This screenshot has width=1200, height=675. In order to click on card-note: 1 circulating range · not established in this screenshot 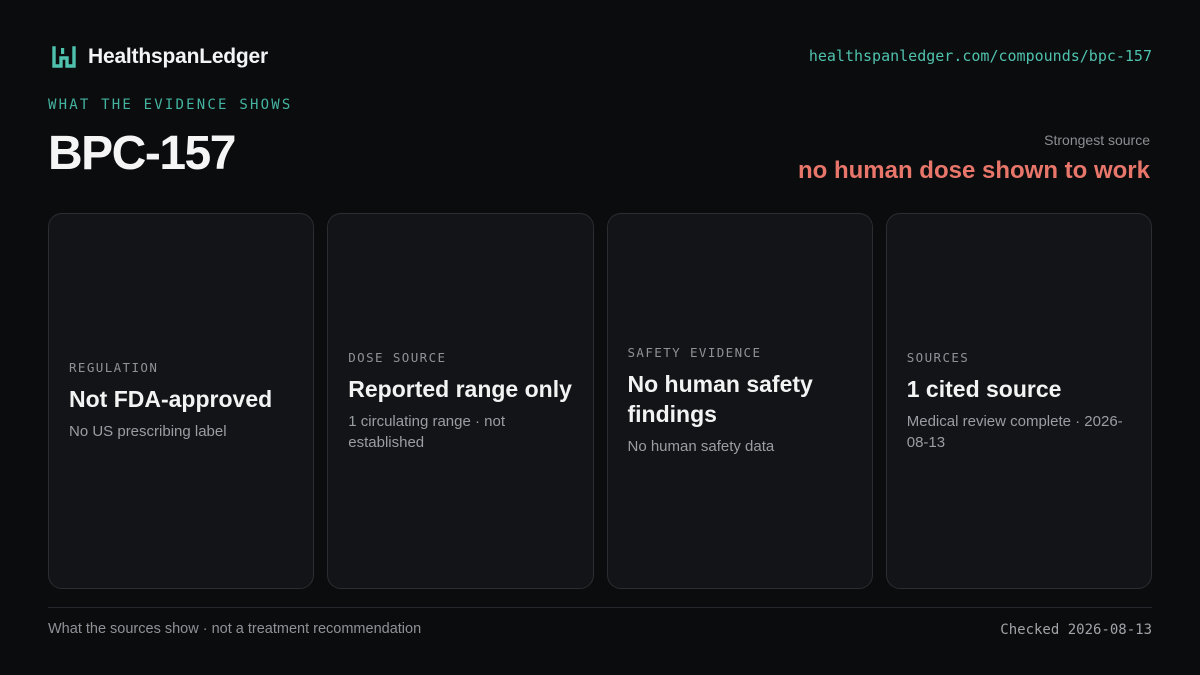, I will do `click(427, 431)`.